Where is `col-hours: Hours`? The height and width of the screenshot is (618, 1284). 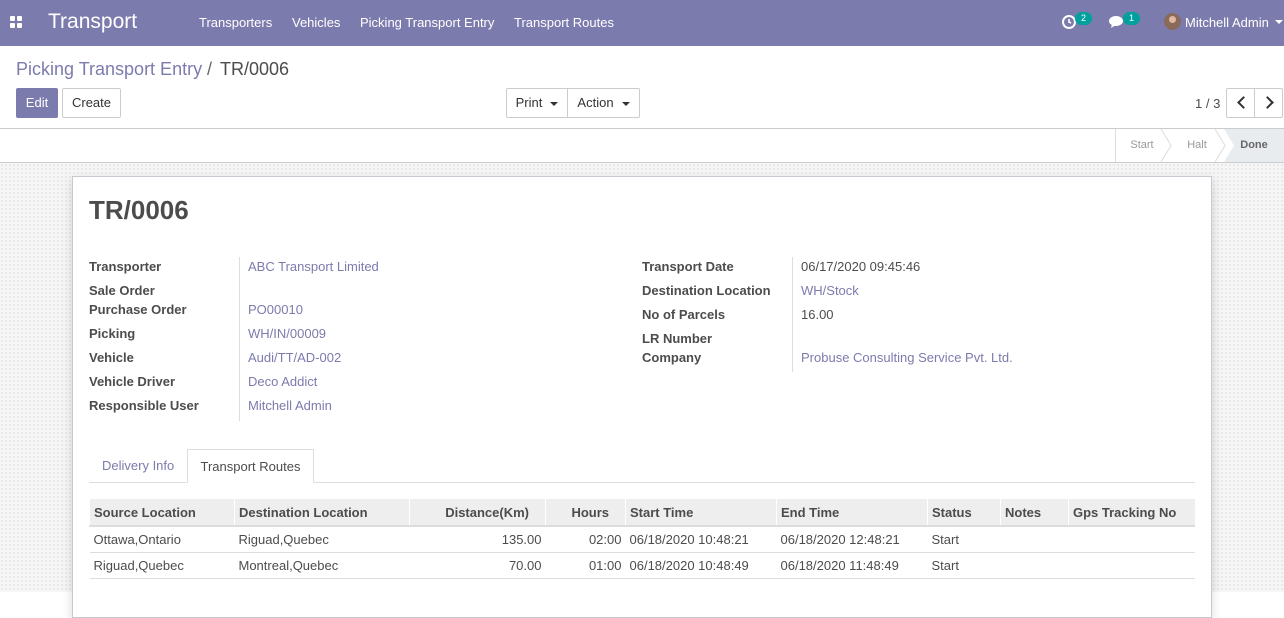 col-hours: Hours is located at coordinates (585, 513).